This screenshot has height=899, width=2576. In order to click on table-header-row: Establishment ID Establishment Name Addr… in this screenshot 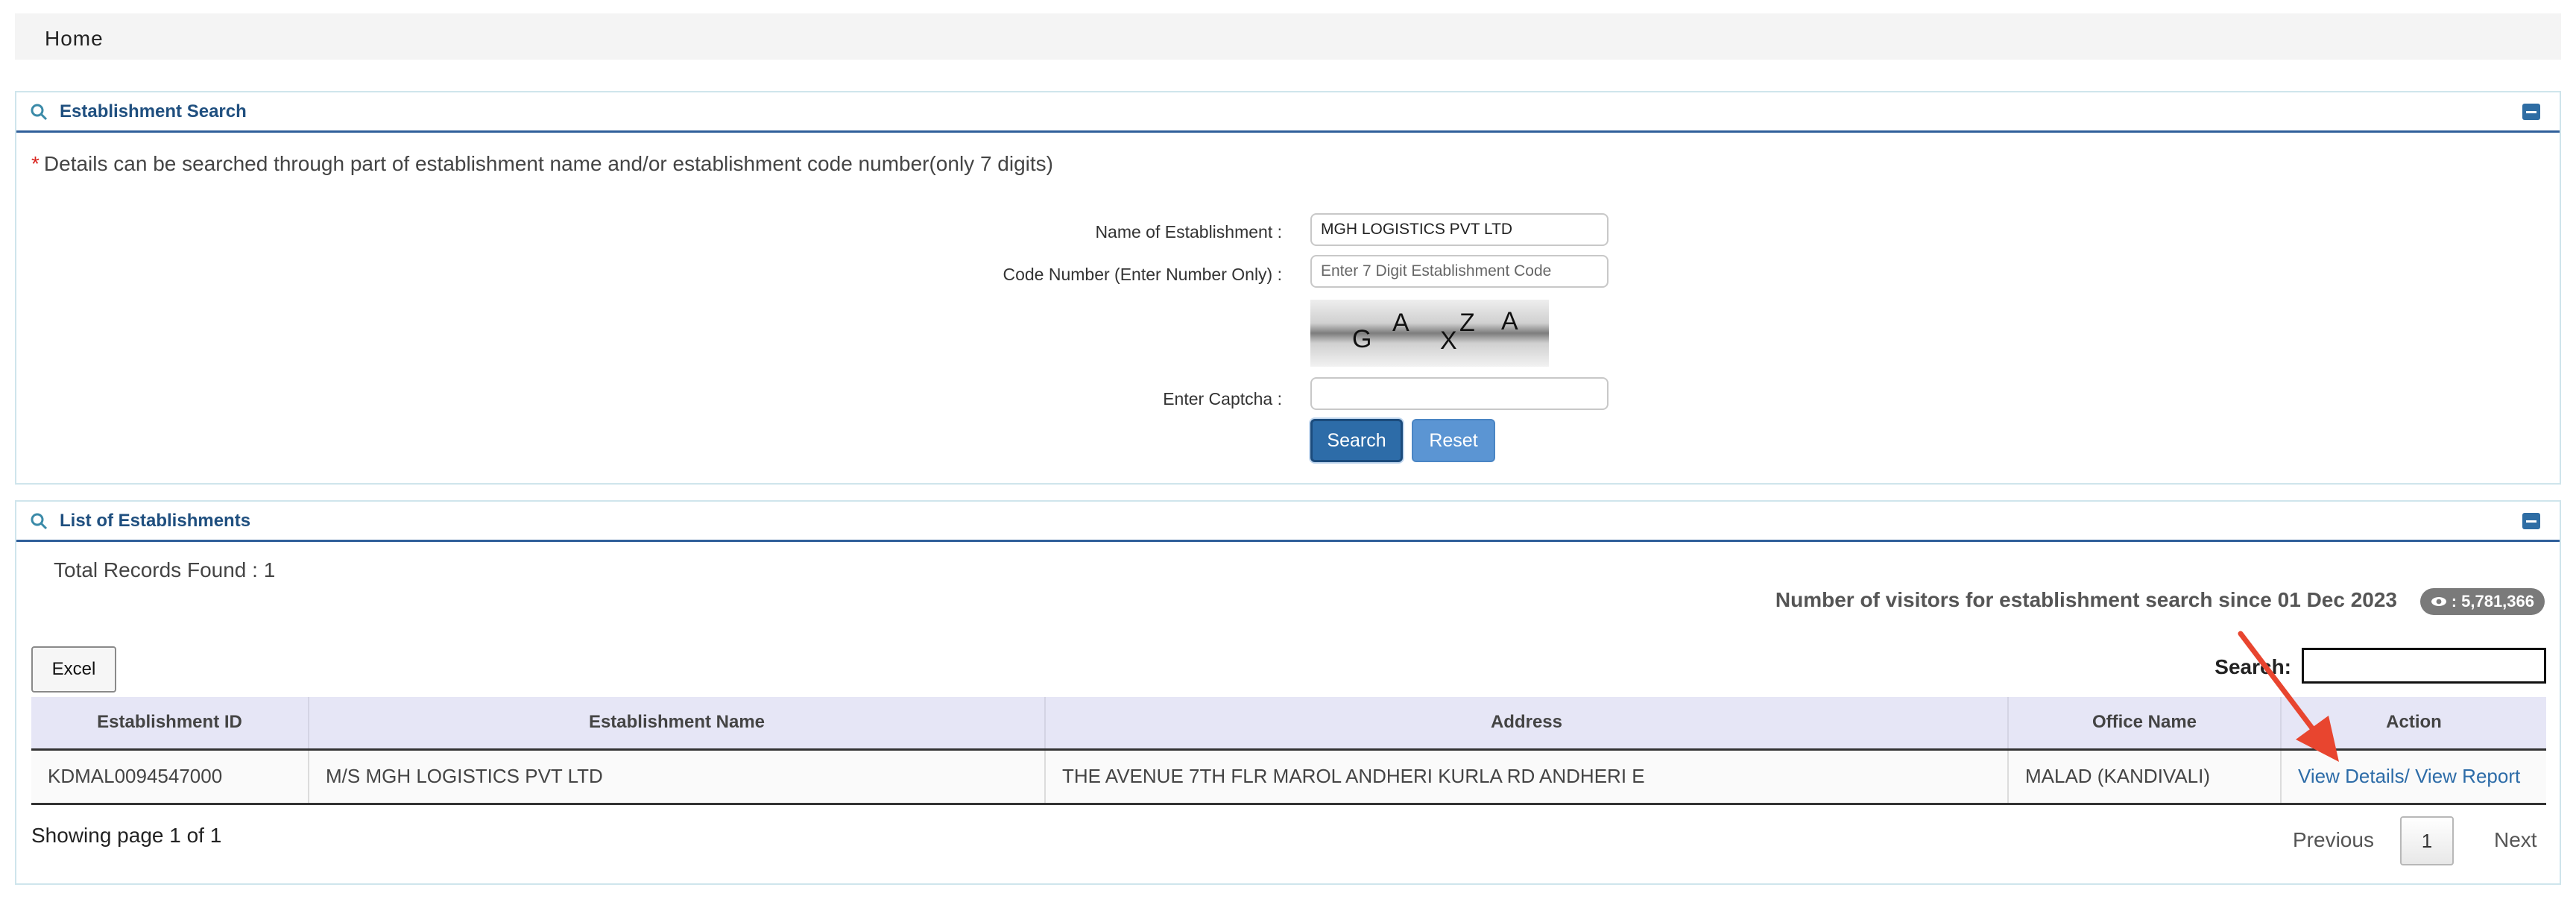, I will do `click(1288, 724)`.